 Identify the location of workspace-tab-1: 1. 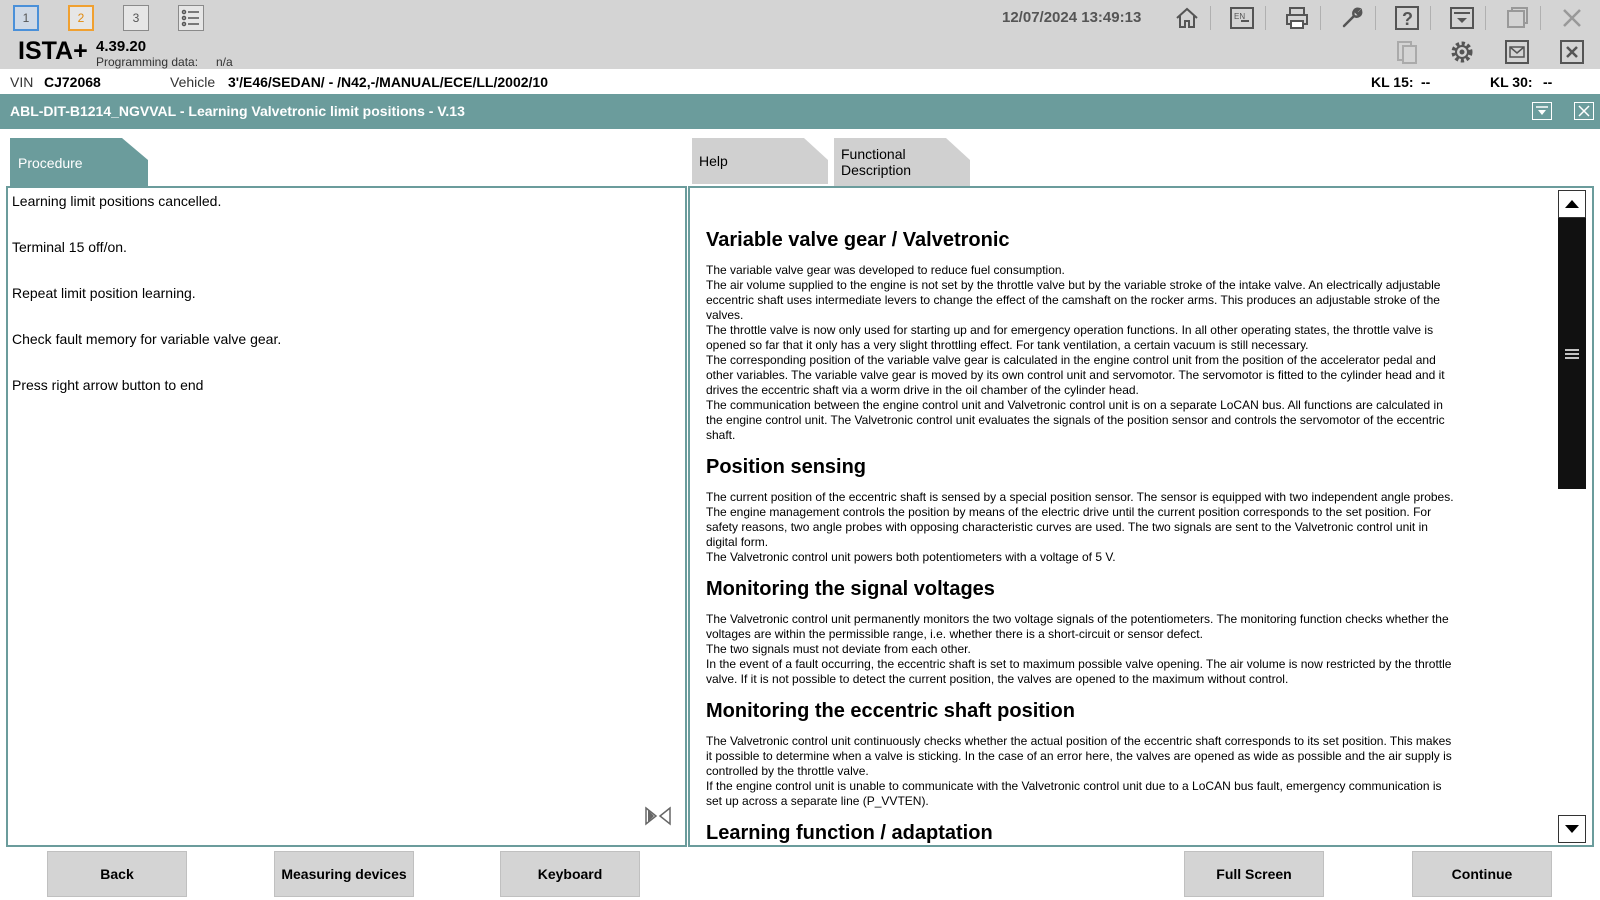
(26, 18).